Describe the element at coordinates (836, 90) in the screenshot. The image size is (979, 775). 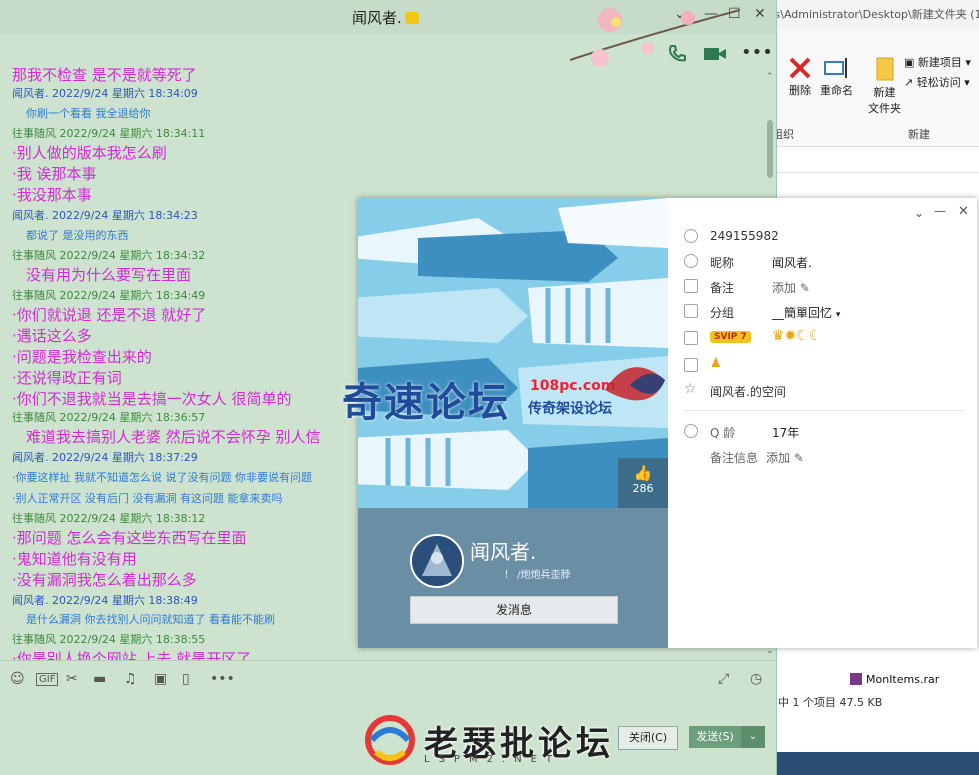
I see `rename-label: 重命名` at that location.